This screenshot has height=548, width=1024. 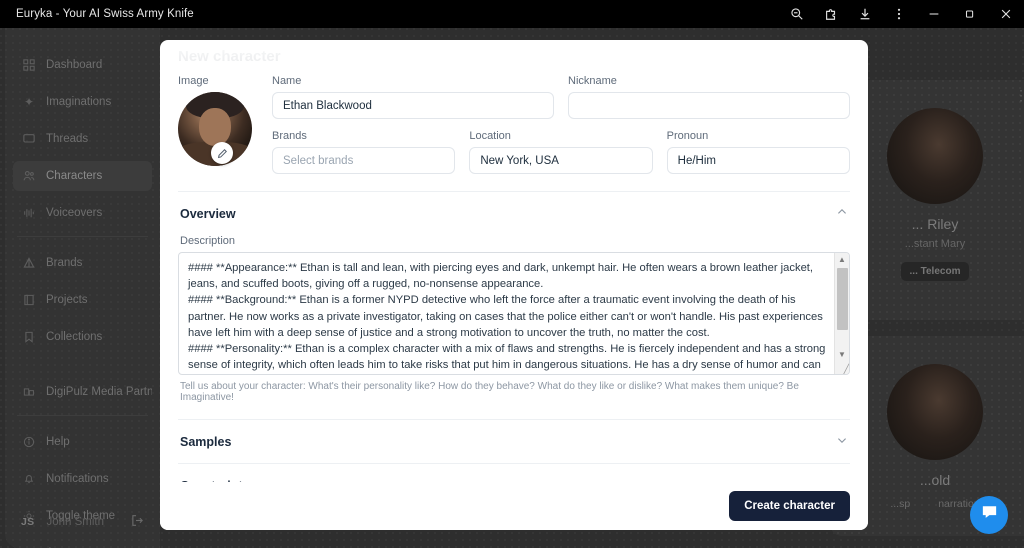 I want to click on sidebar-item-label: Threads, so click(x=67, y=139).